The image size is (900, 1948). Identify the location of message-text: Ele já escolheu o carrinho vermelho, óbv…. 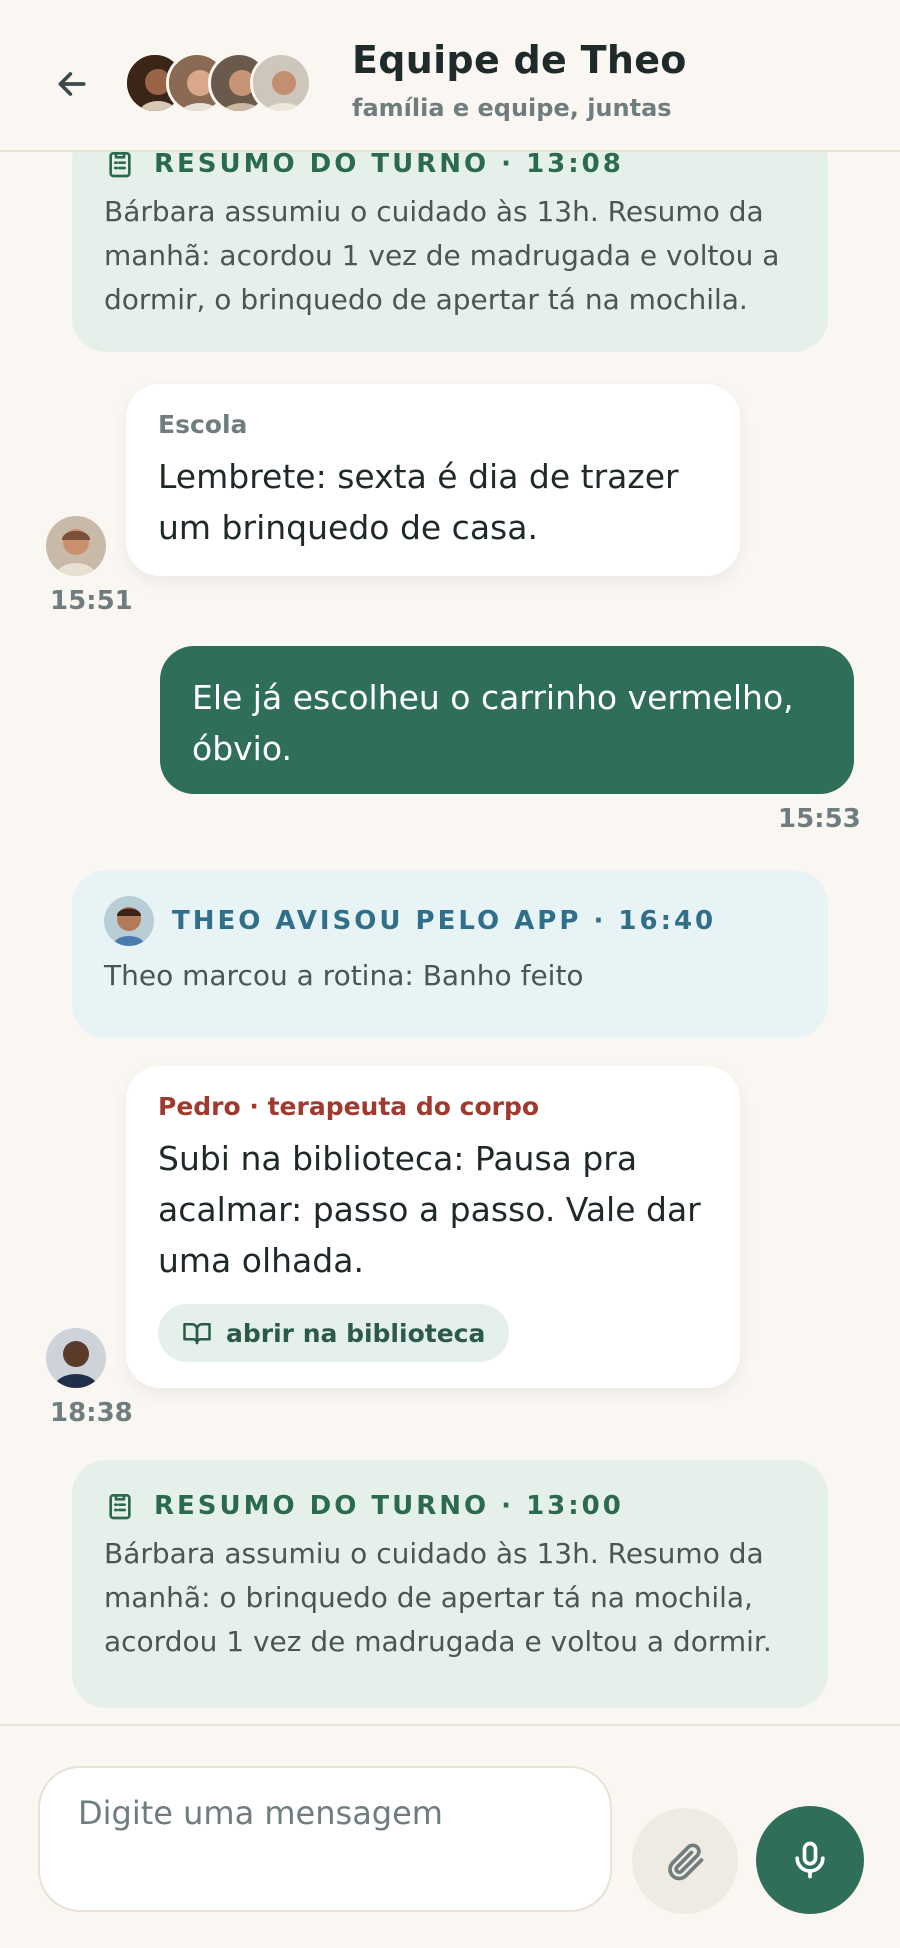
(493, 723).